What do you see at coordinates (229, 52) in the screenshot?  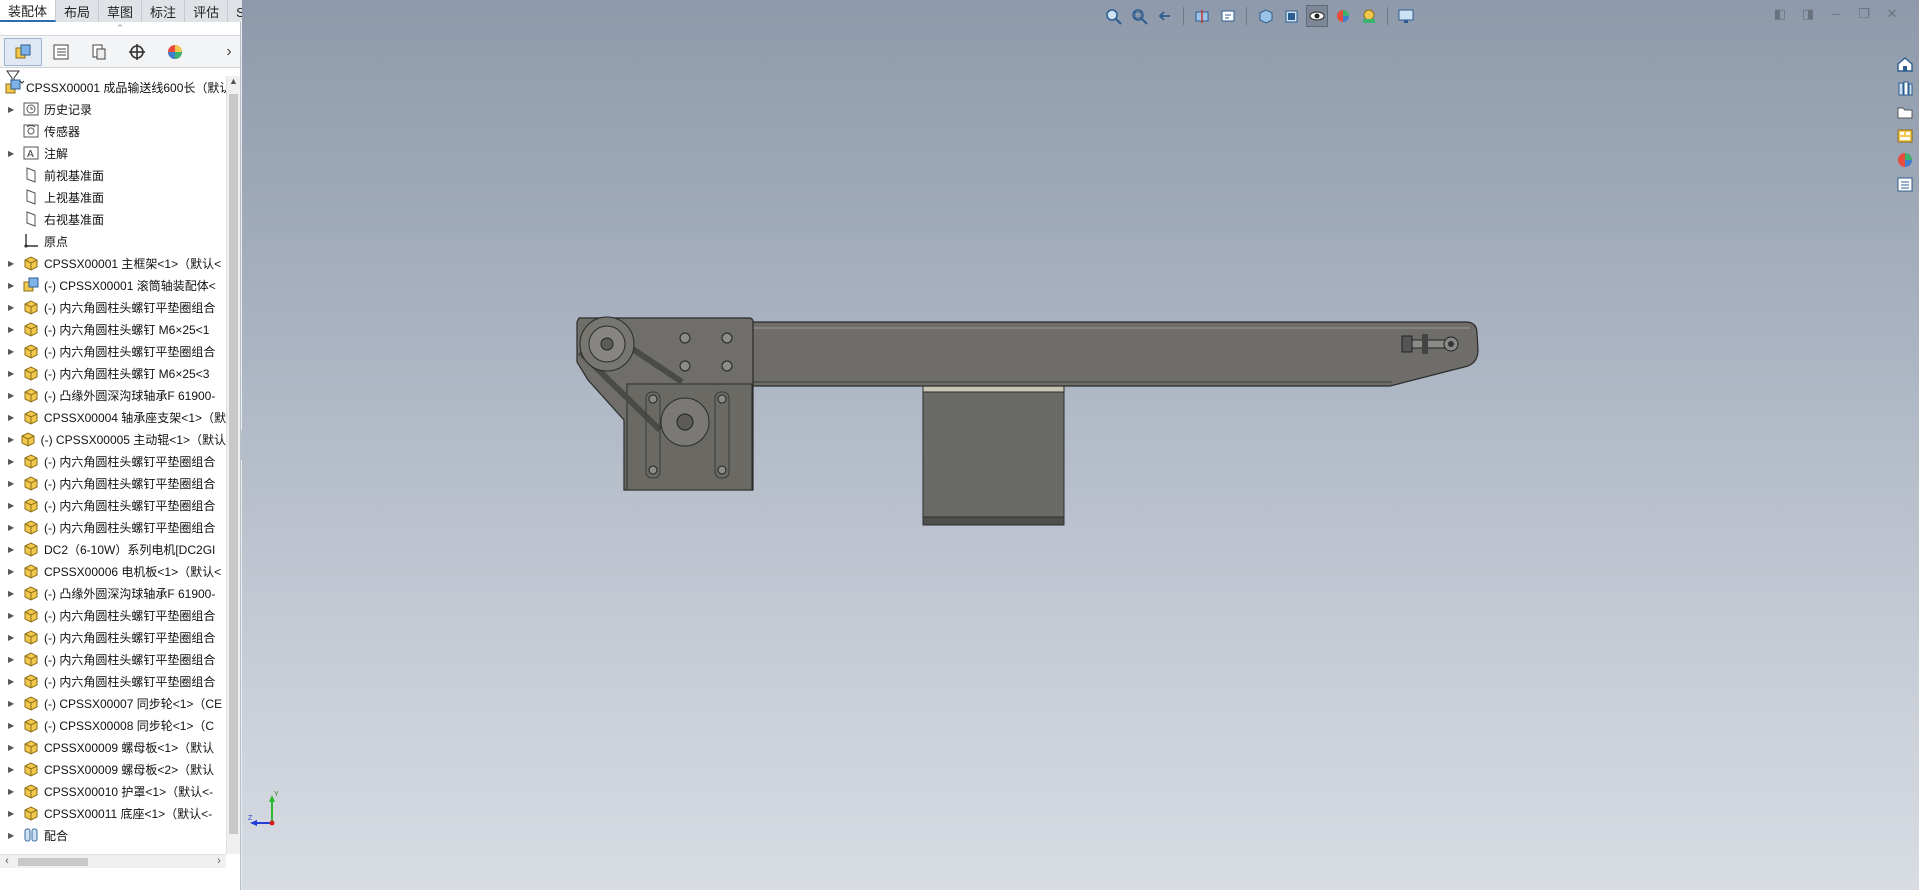 I see `panel-more-chevron-icon: ›` at bounding box center [229, 52].